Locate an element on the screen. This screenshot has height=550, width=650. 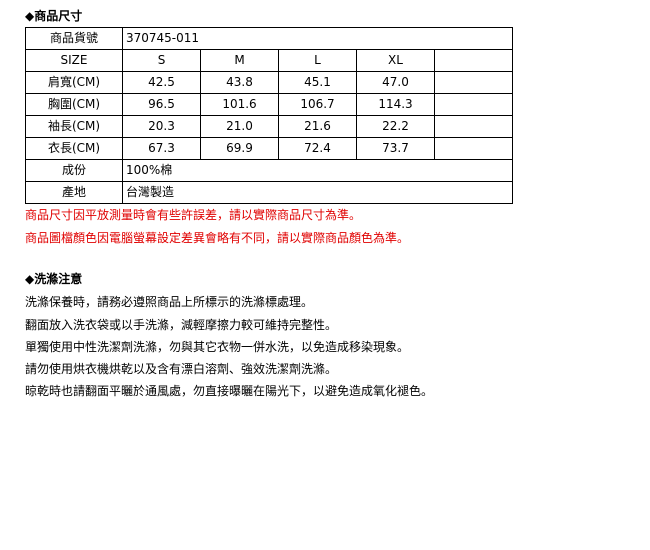
row-value: 22.2 is located at coordinates (395, 126).